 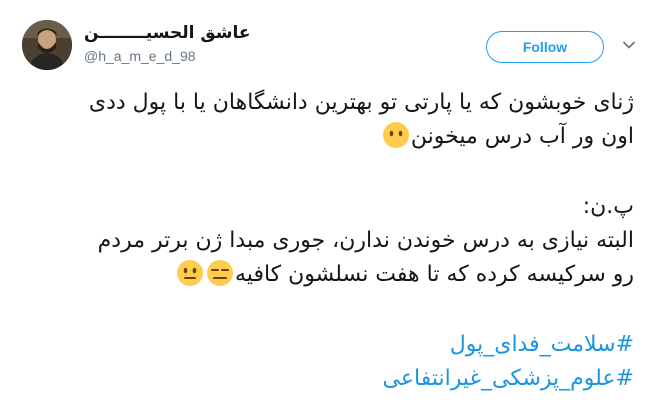 What do you see at coordinates (331, 42) in the screenshot?
I see `tweet-header: عاشق الحسیــــــــن @h_a_m_e_d_98 Follow` at bounding box center [331, 42].